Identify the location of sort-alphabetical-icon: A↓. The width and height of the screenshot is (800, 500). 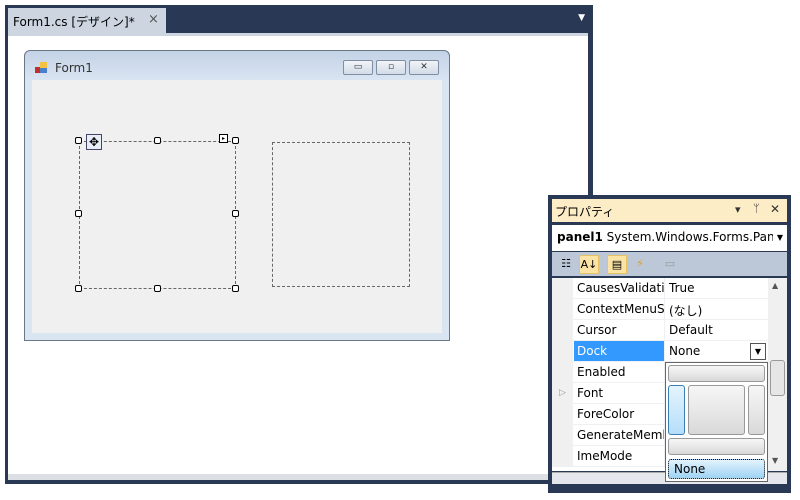
(589, 264).